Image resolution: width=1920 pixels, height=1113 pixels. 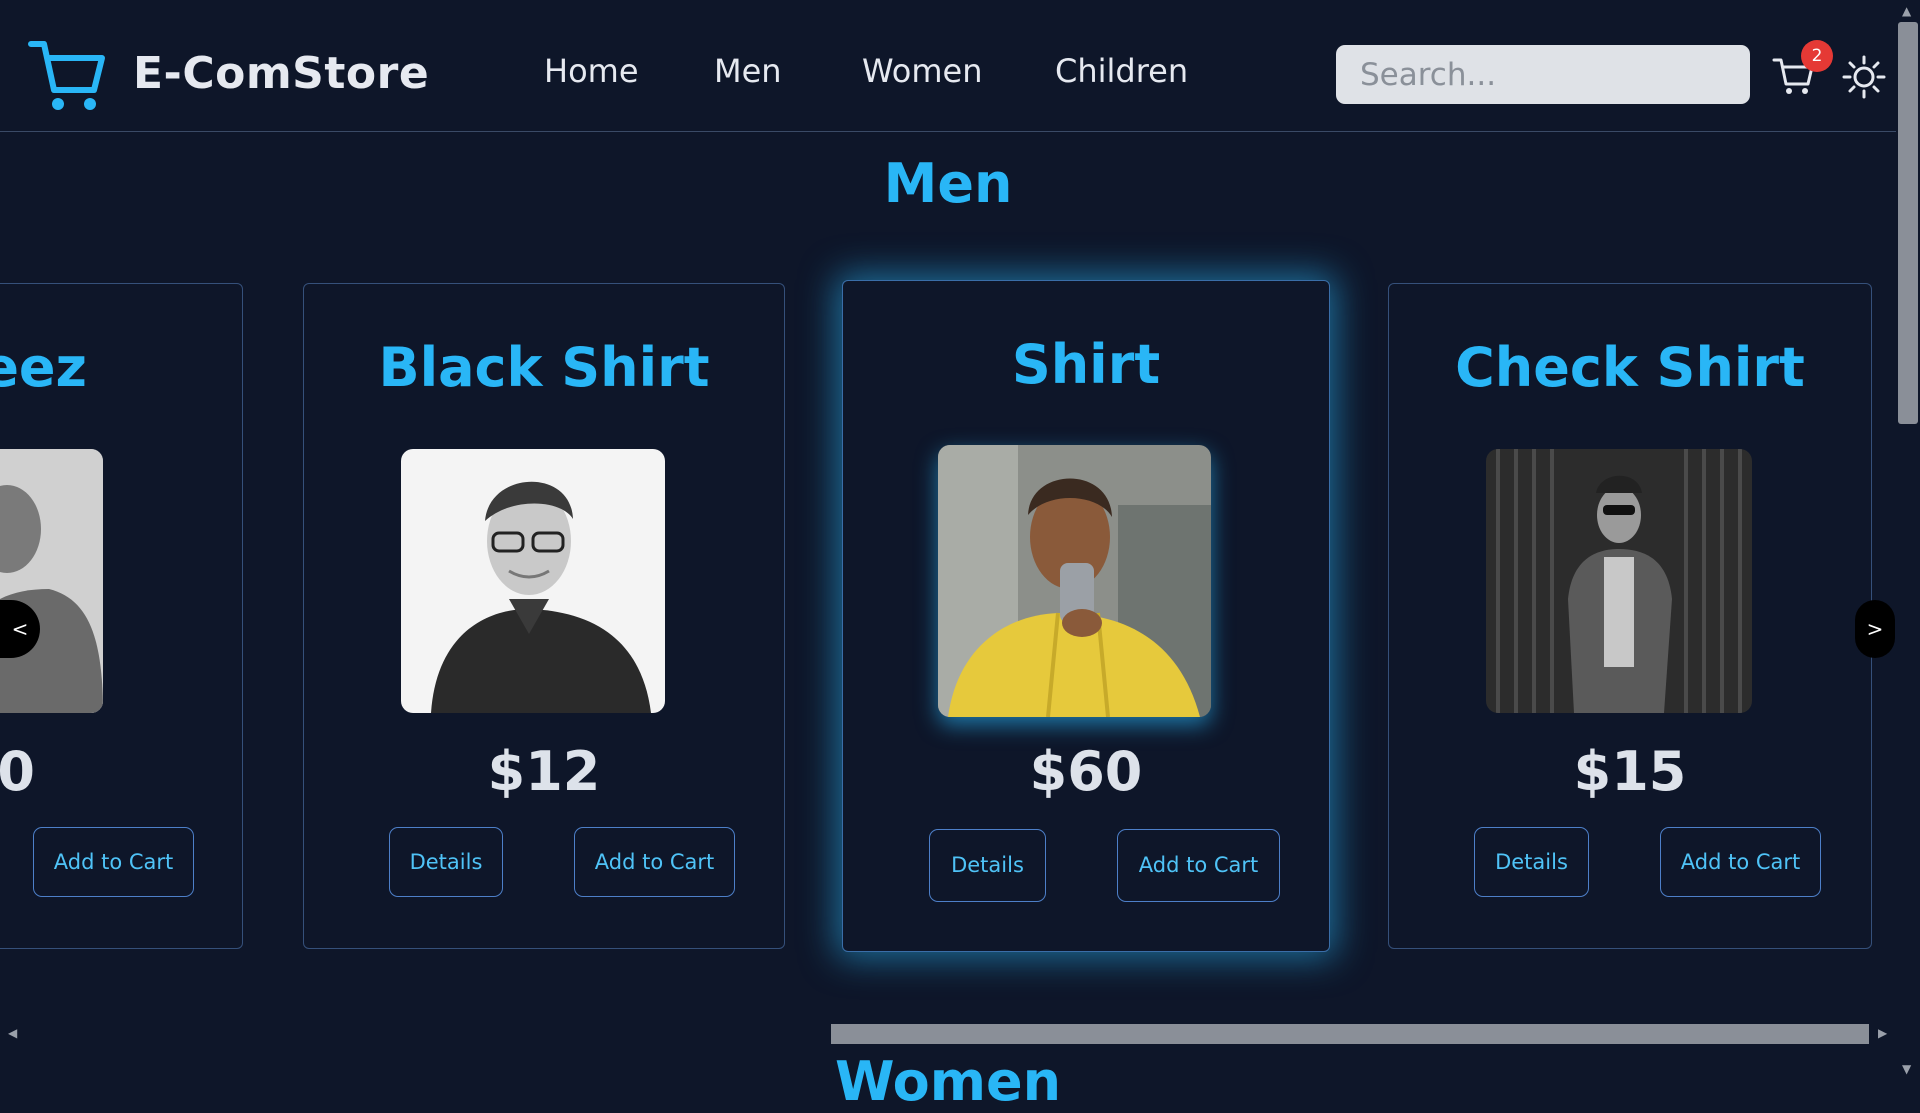 I want to click on product-price: $60, so click(x=1086, y=771).